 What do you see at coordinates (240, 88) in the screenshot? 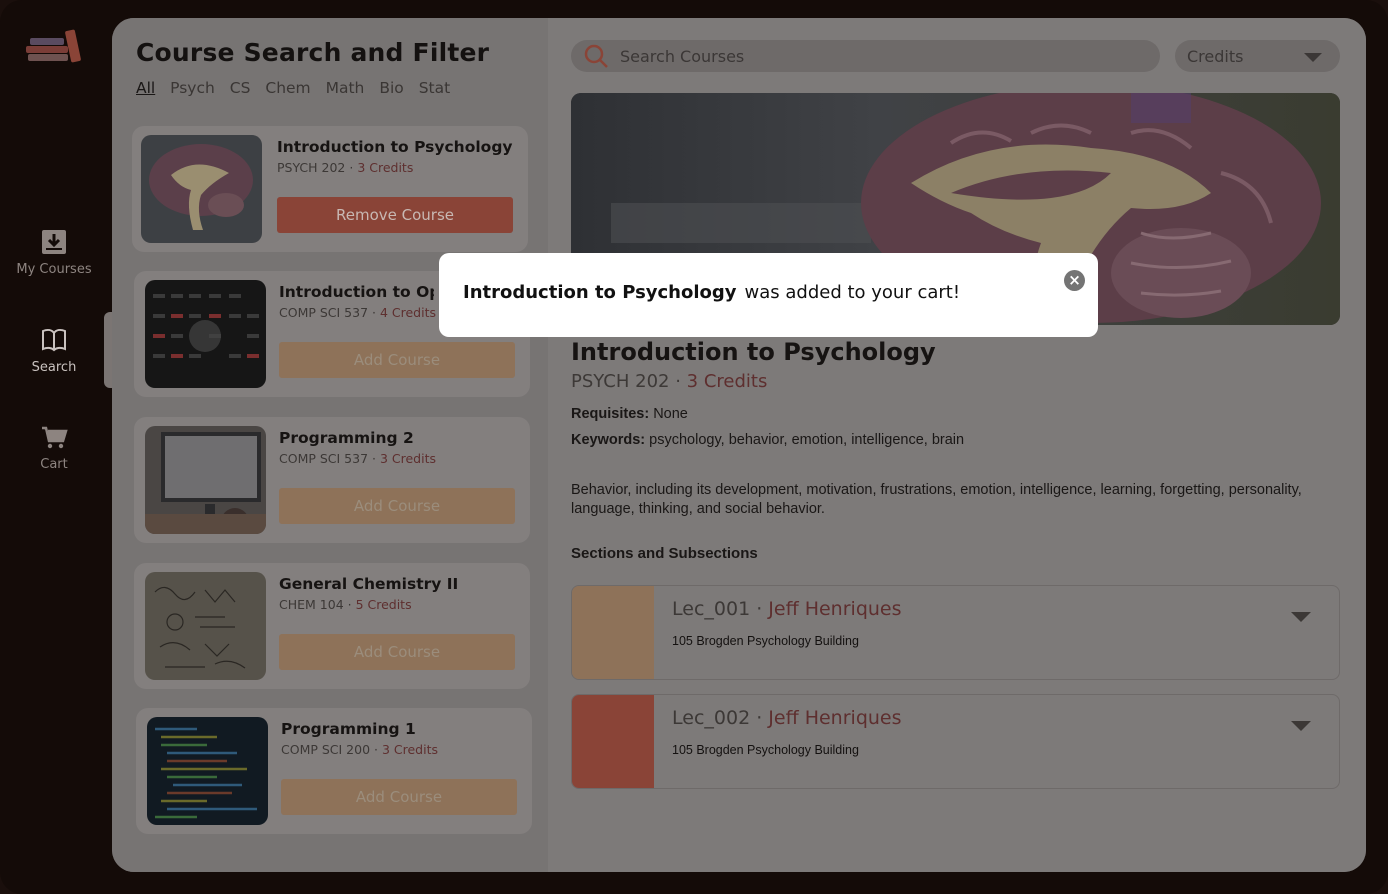
I see `filter-tab-cs: CS` at bounding box center [240, 88].